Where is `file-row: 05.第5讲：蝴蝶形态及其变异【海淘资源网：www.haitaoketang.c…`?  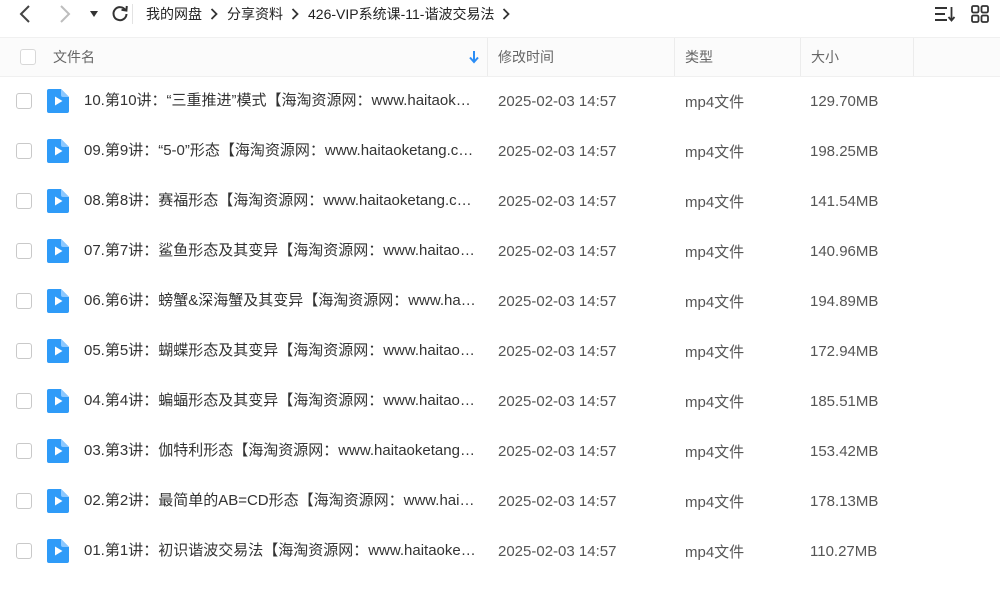 file-row: 05.第5讲：蝴蝶形态及其变异【海淘资源网：www.haitaoketang.c… is located at coordinates (500, 351).